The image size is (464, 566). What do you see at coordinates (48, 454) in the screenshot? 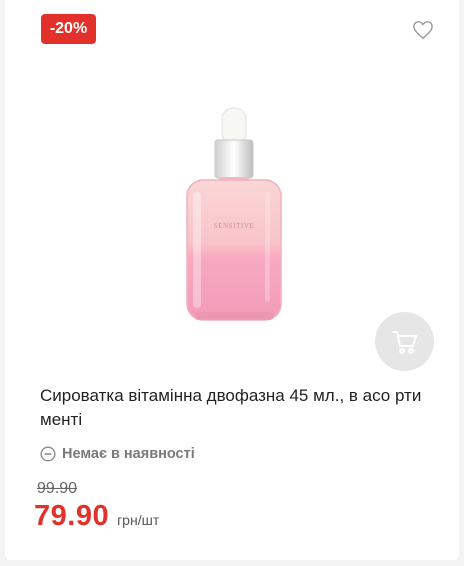
I see `minus-circle-icon` at bounding box center [48, 454].